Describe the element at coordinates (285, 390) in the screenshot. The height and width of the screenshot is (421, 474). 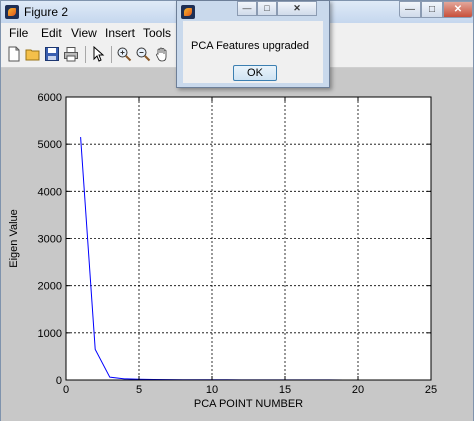
I see `x-tick-label: 15` at that location.